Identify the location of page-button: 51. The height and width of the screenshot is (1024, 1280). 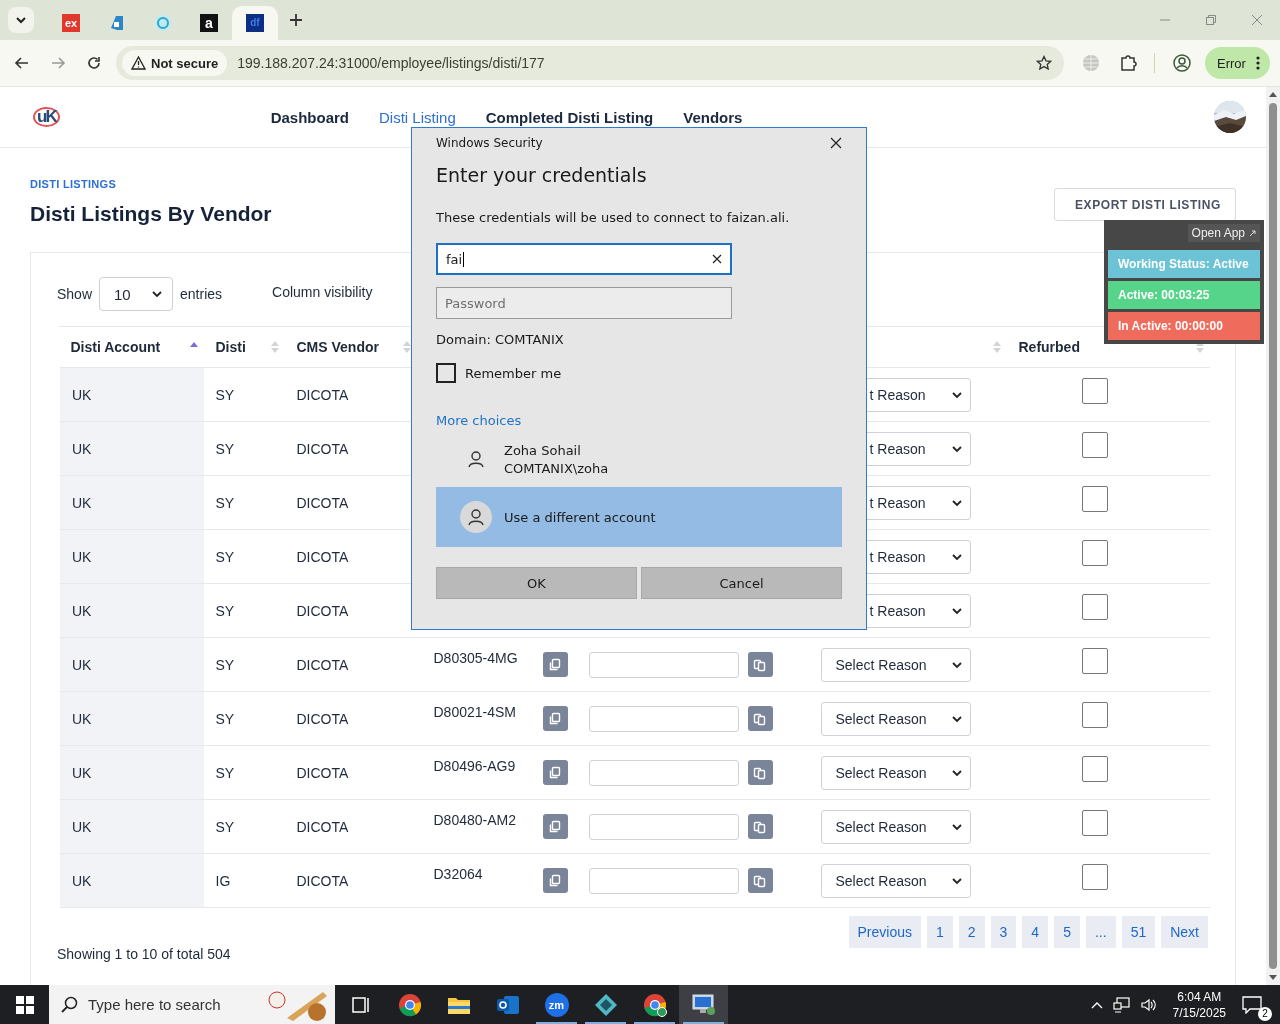
(1138, 932).